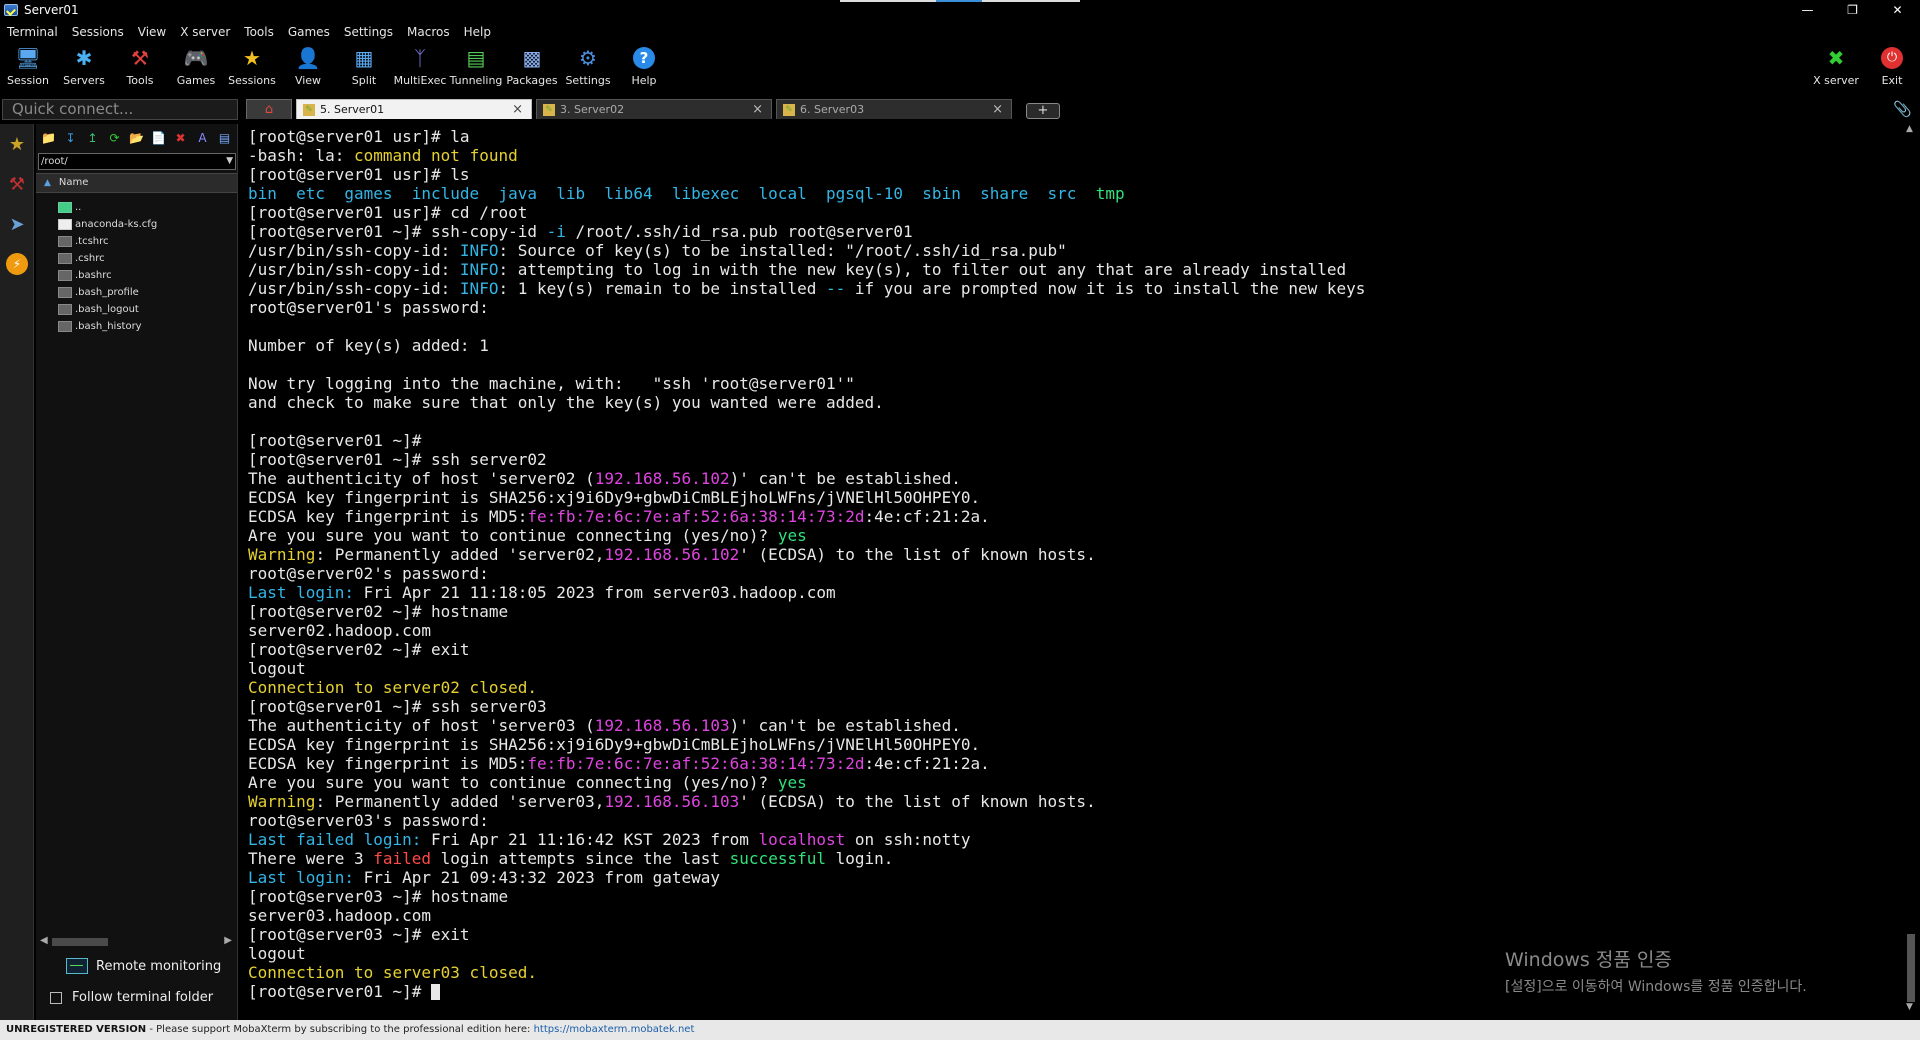  I want to click on list-item: .bash_history, so click(136, 326).